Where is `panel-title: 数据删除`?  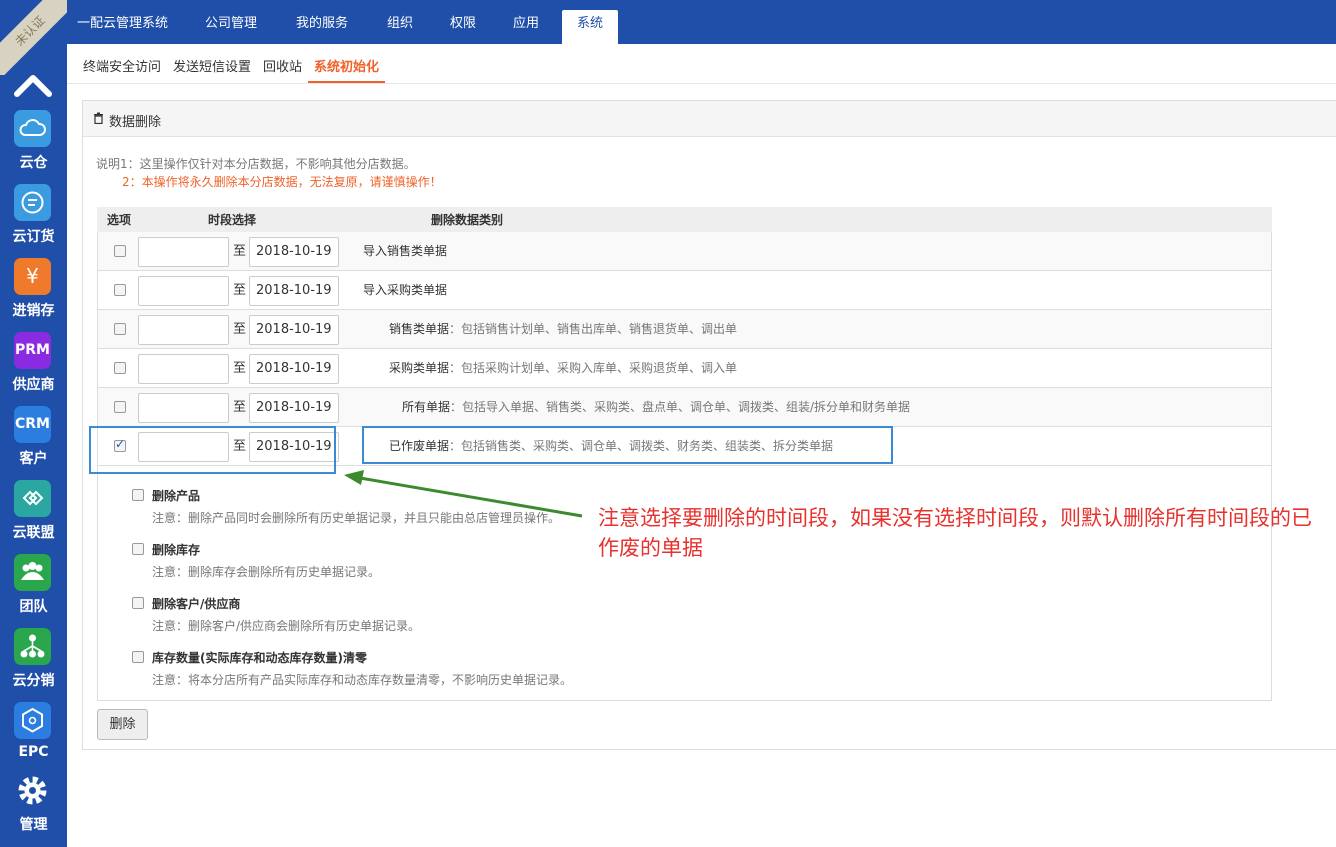
panel-title: 数据删除 is located at coordinates (135, 122).